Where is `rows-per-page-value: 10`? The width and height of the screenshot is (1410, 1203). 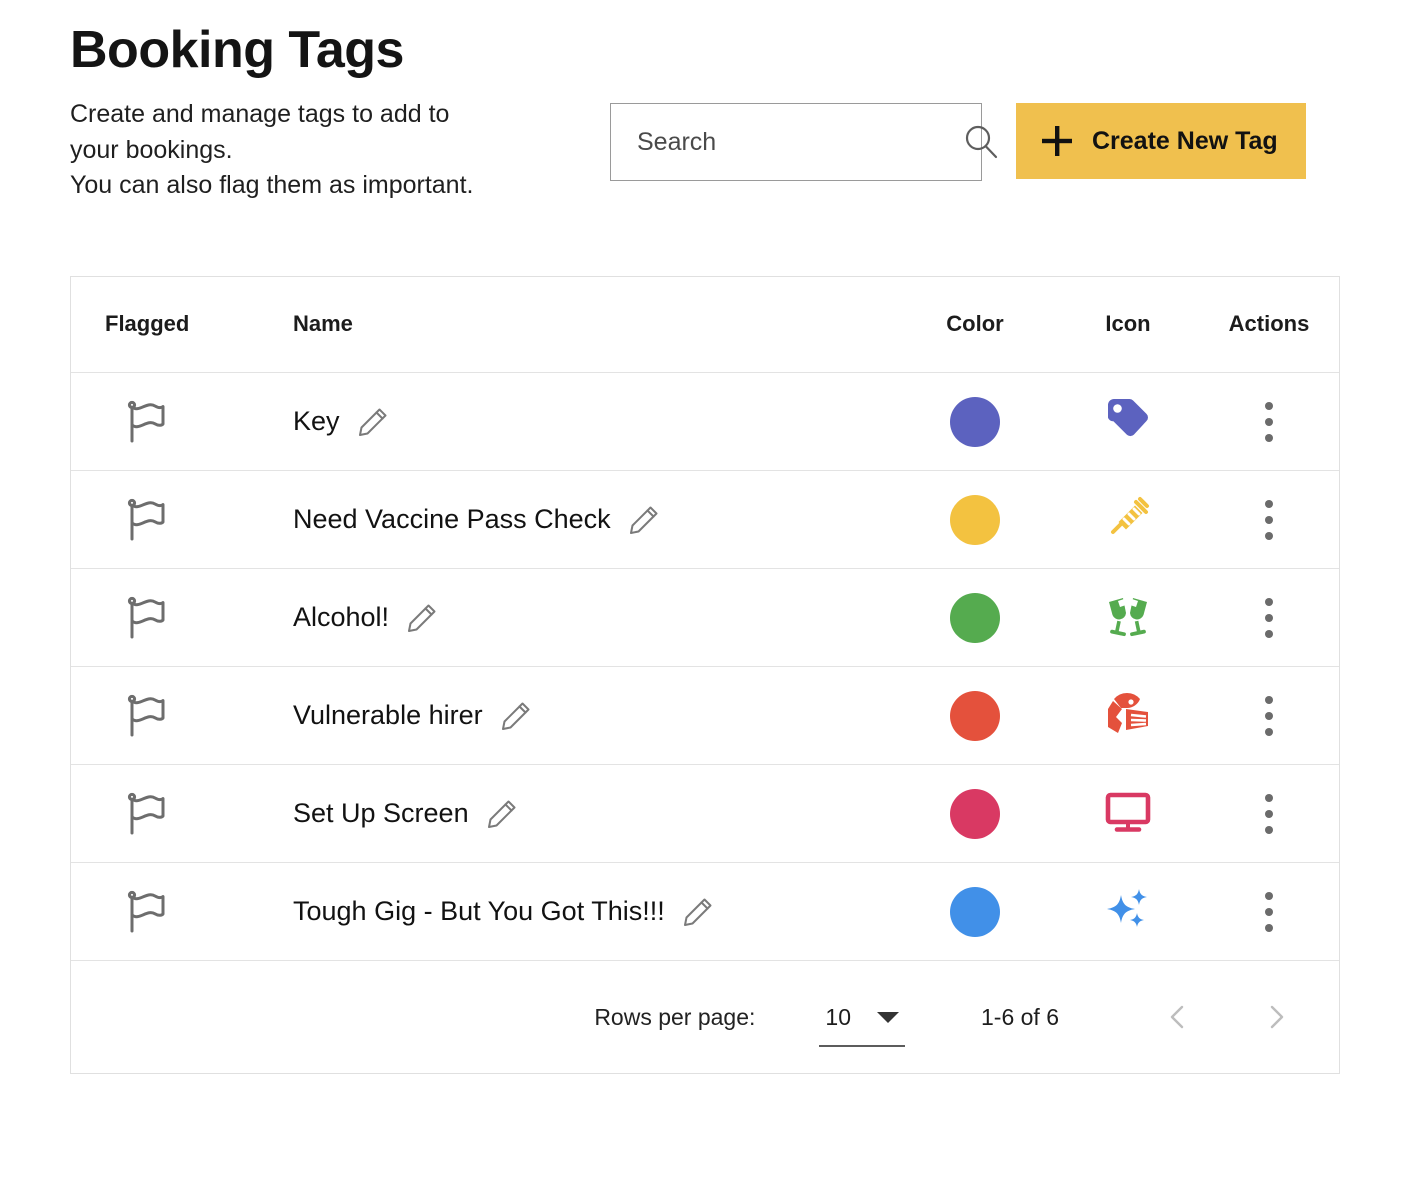
rows-per-page-value: 10 is located at coordinates (838, 1016).